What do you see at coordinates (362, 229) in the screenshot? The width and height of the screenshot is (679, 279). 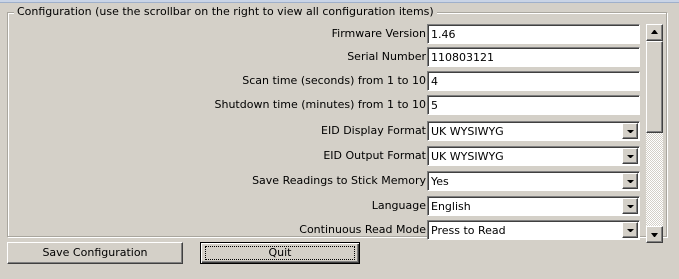 I see `continuous-read-mode-label: Continuous Read Mode` at bounding box center [362, 229].